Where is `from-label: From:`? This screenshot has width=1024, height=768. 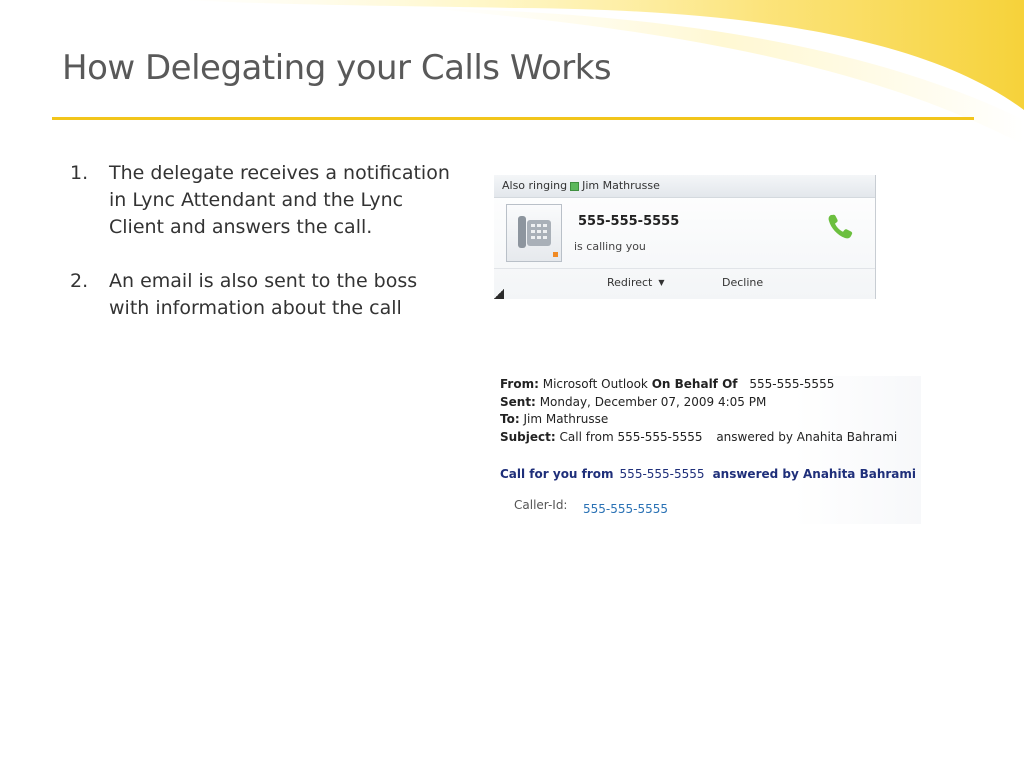
from-label: From: is located at coordinates (519, 384).